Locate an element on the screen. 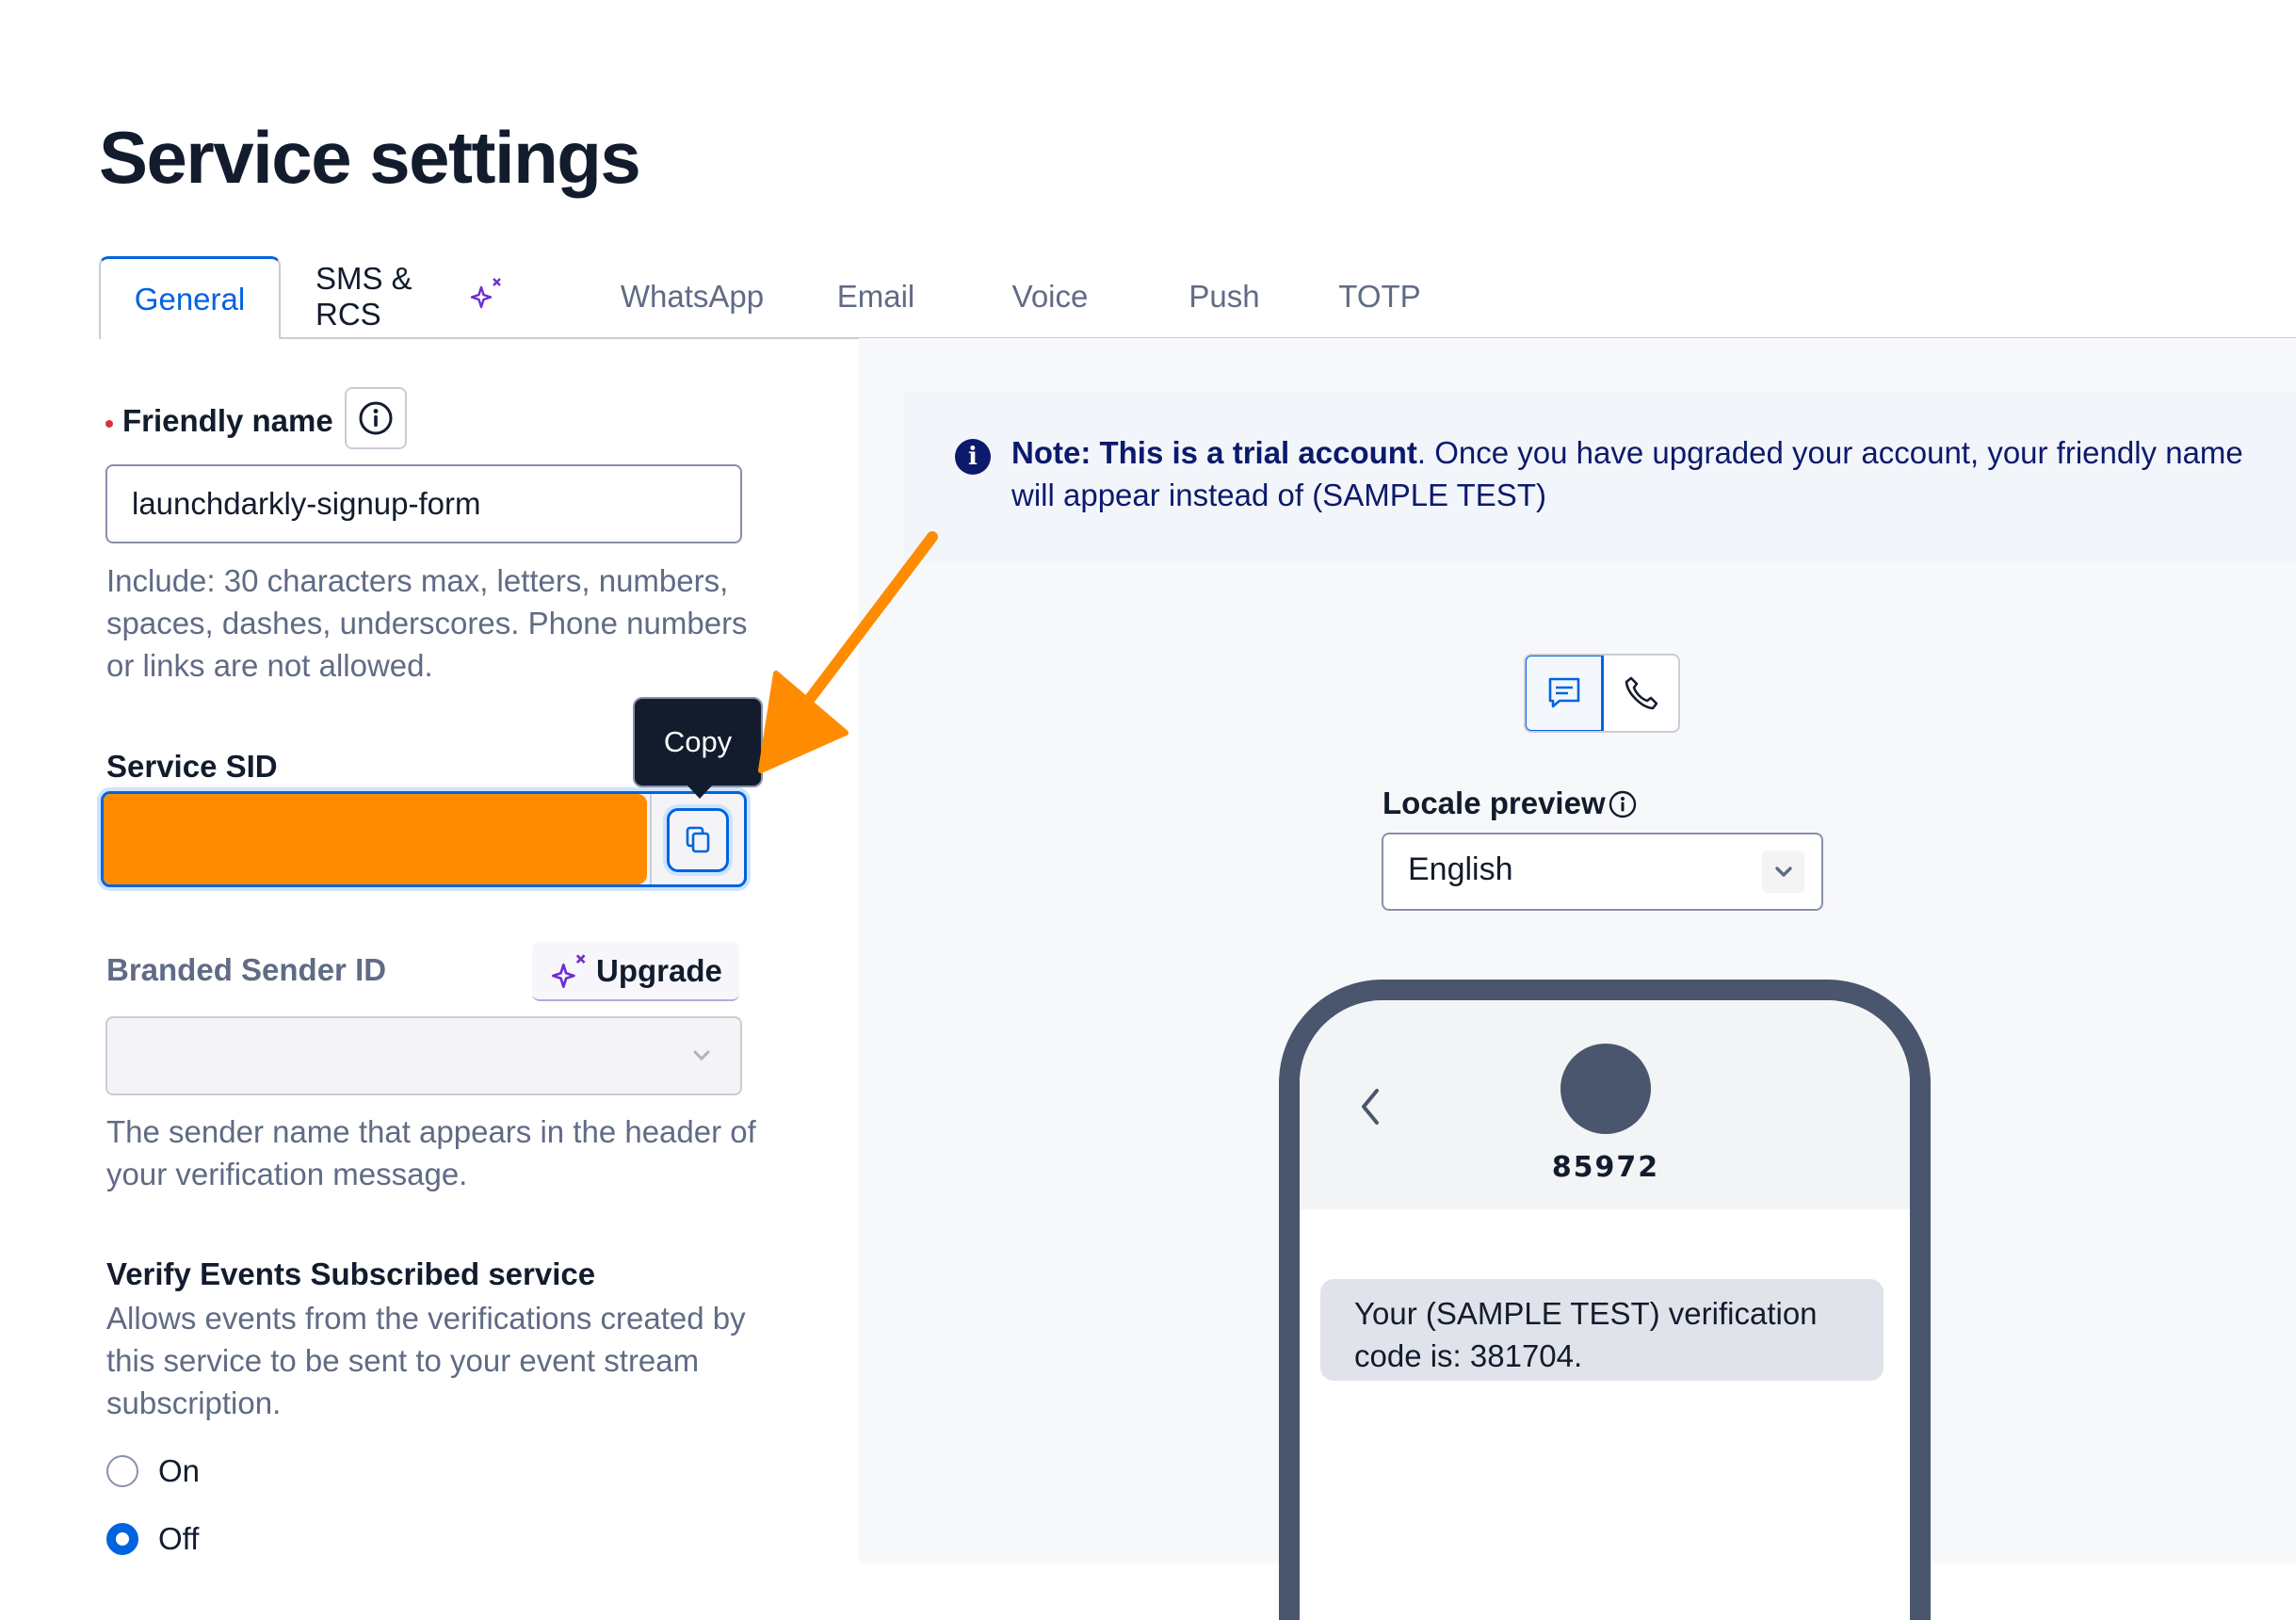  annotation-arrow is located at coordinates (848, 652).